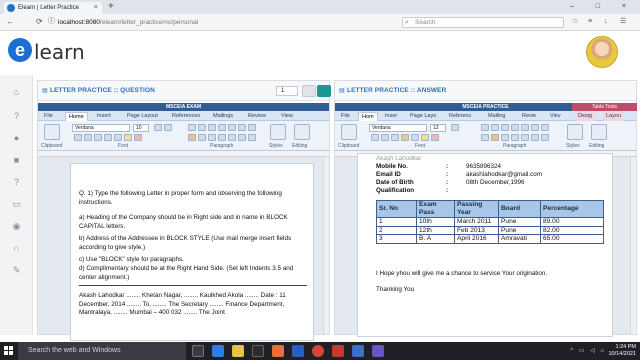  What do you see at coordinates (435, 230) in the screenshot?
I see `table-cell: 12th` at bounding box center [435, 230].